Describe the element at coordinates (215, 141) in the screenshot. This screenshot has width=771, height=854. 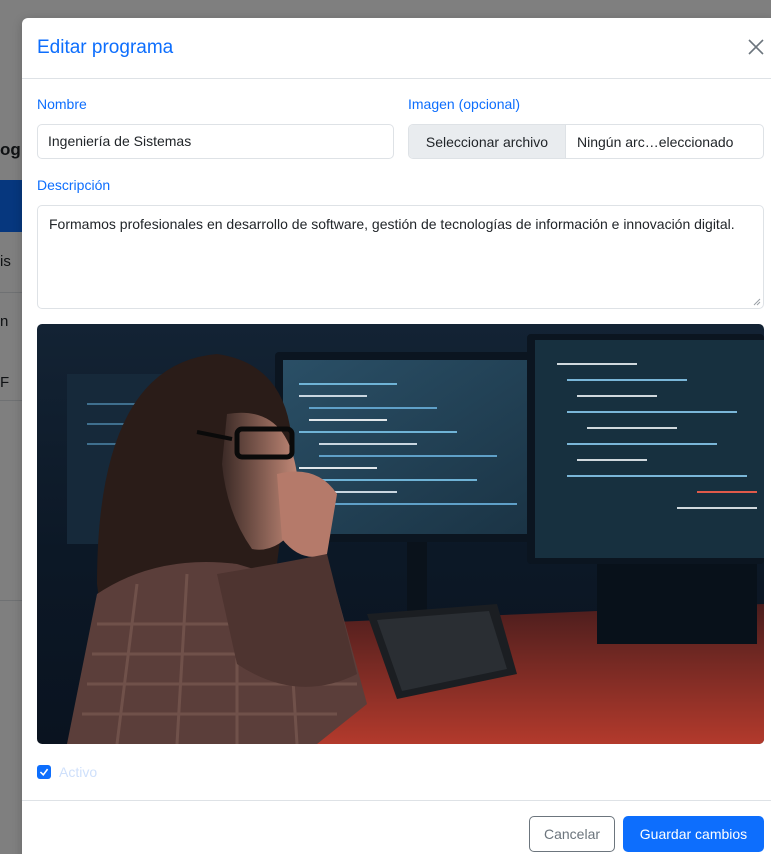
I see `nombre-input: Ingeniería de Sistemas` at that location.